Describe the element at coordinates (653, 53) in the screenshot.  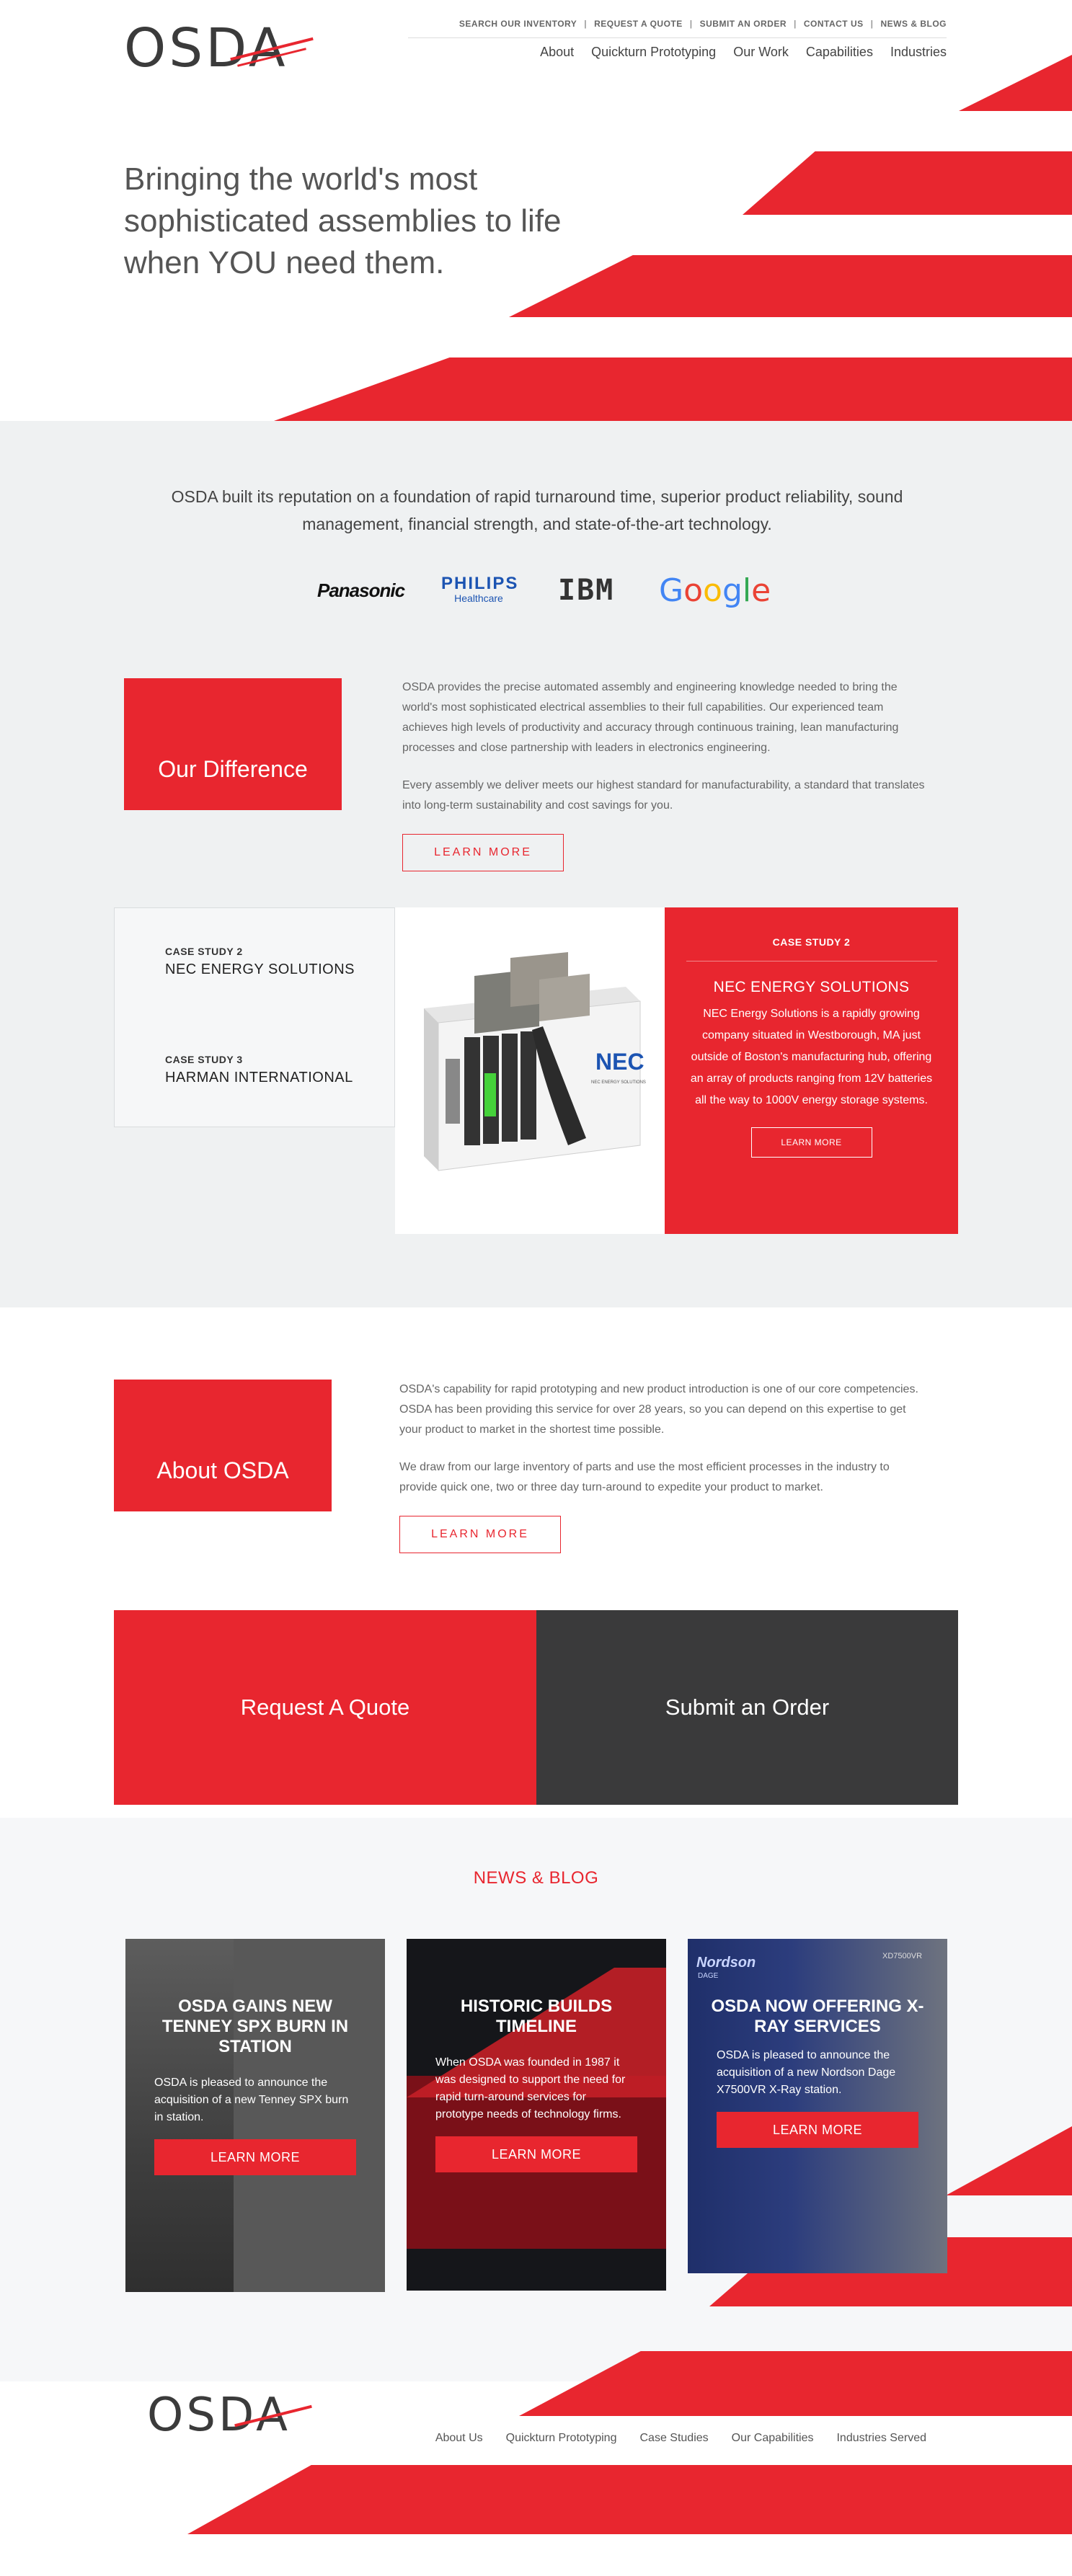
I see `nav-quickturn-prototyping: Quickturn Prototyping` at that location.